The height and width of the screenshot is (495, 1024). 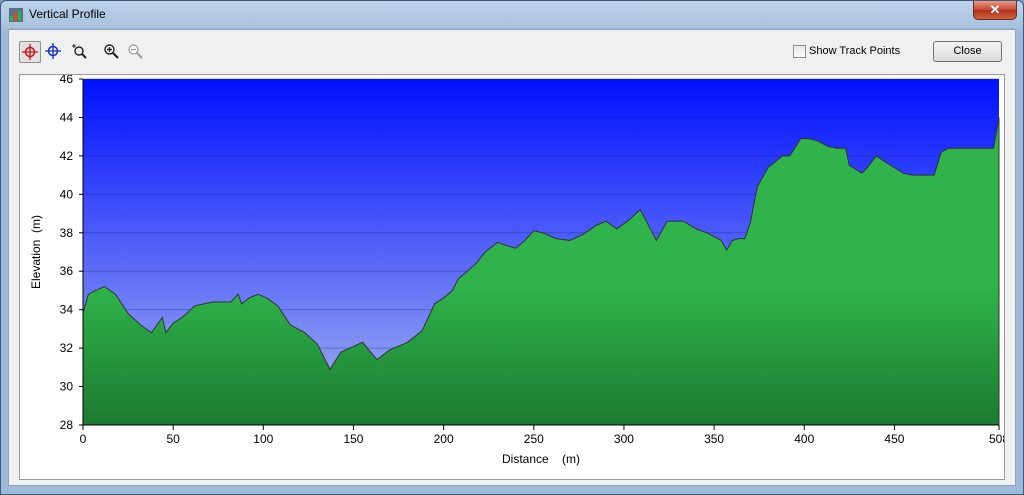 I want to click on crosshair-red-icon, so click(x=30, y=52).